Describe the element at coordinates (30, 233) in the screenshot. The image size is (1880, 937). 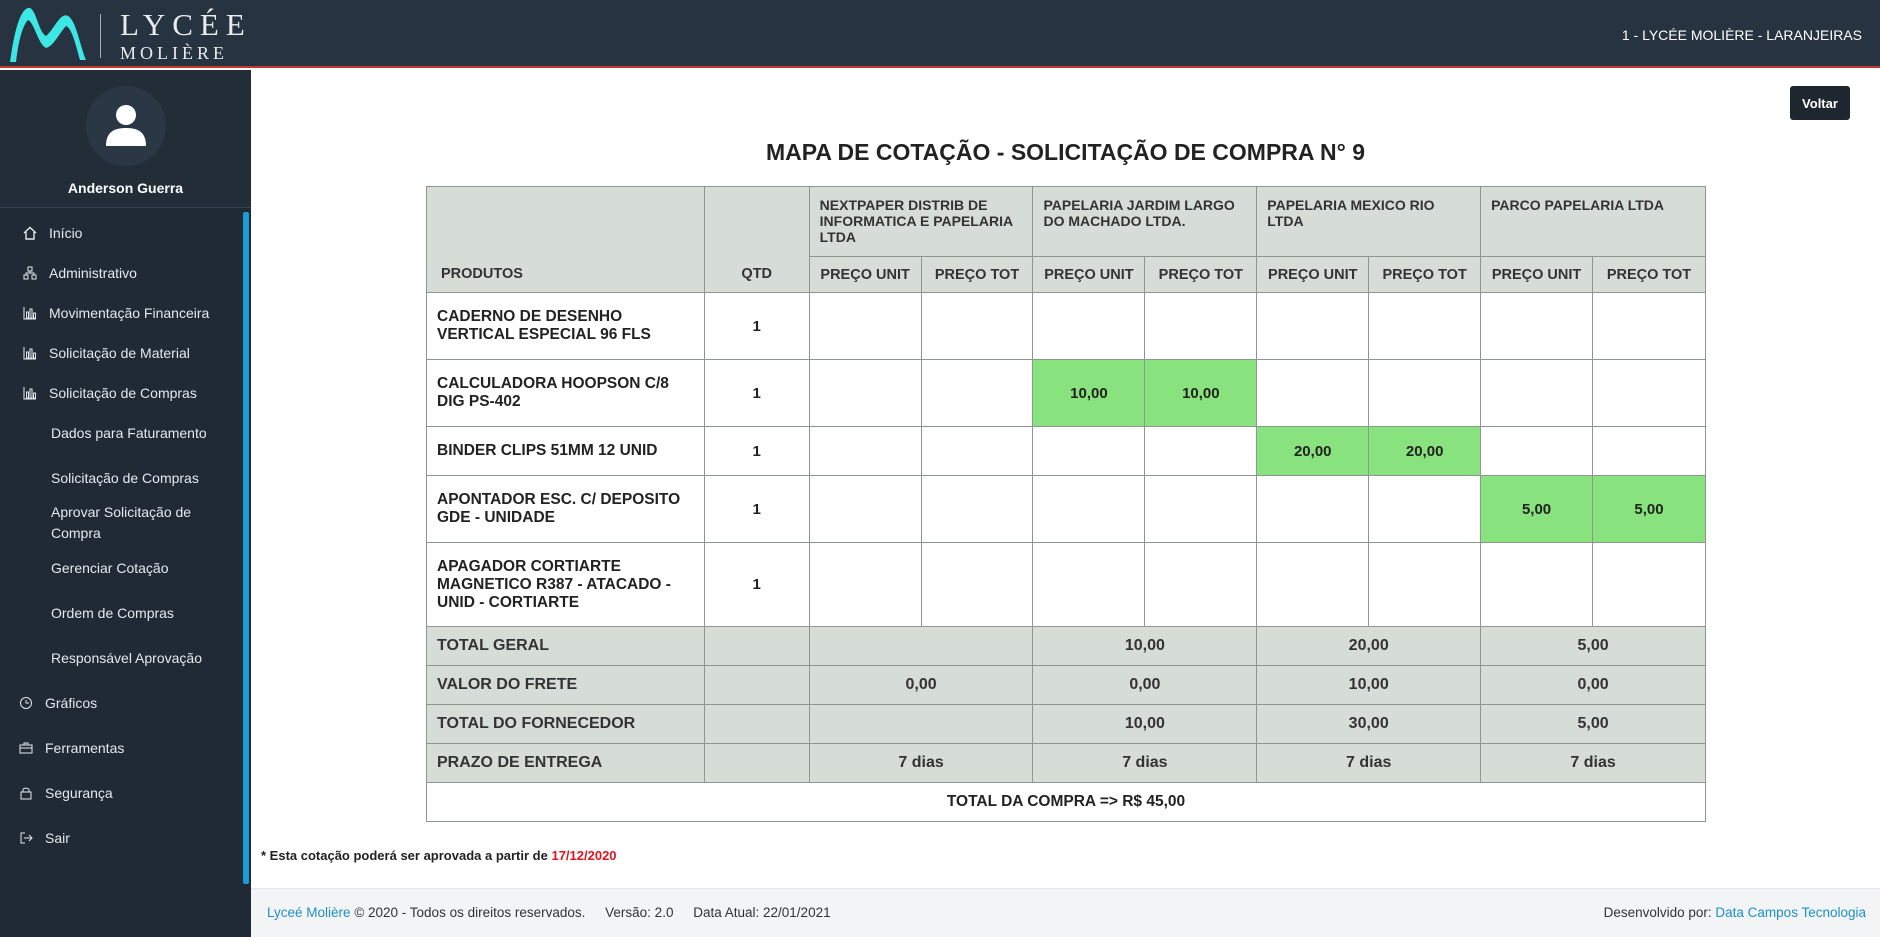
I see `home-icon` at that location.